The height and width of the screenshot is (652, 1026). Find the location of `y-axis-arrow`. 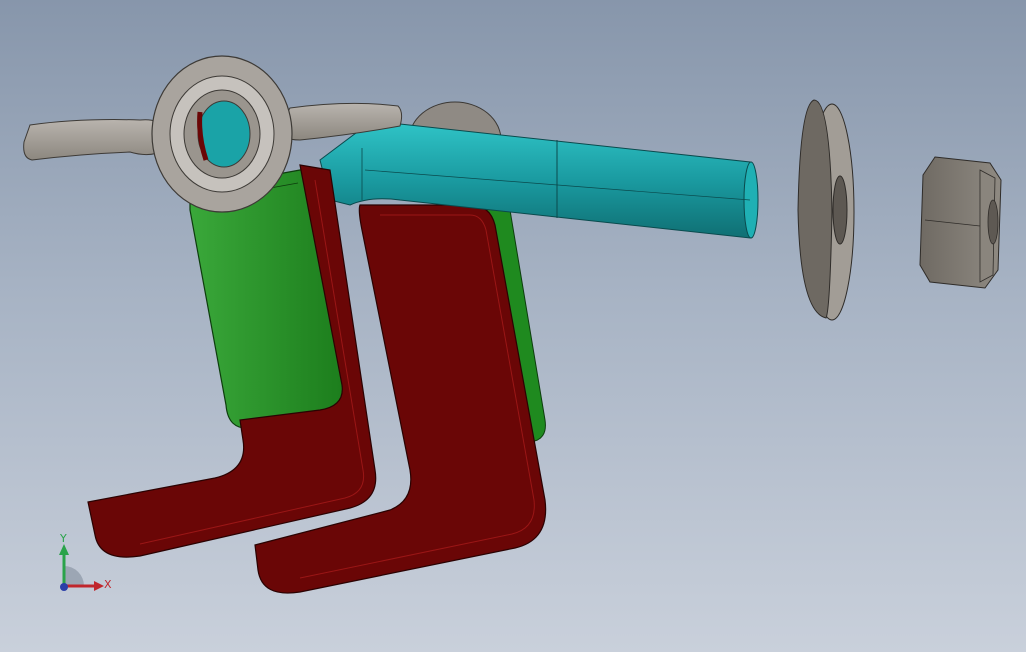

y-axis-arrow is located at coordinates (64, 549).